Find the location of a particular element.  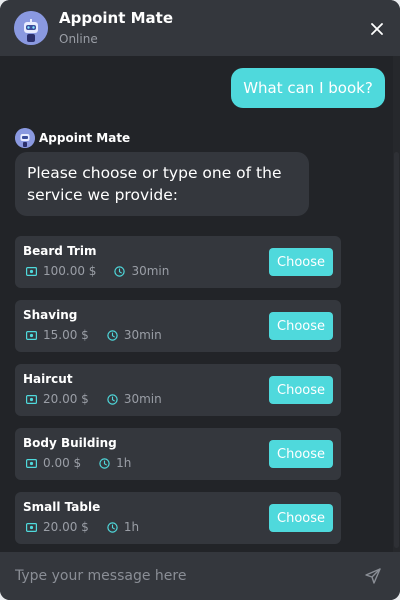

service-card: Beard Trim 100.00 $ 30min Choose is located at coordinates (178, 262).